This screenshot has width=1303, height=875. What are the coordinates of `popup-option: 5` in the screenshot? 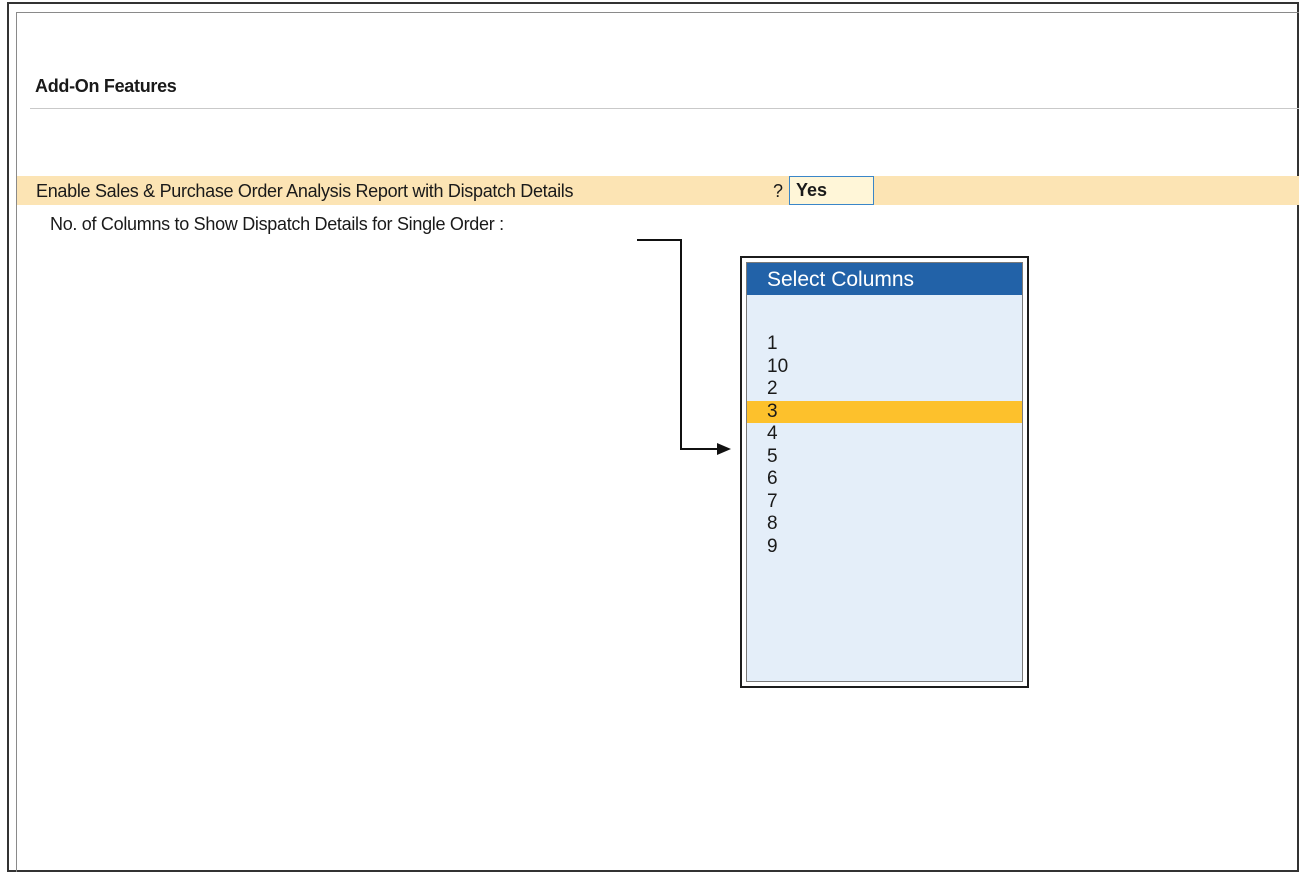 It's located at (884, 457).